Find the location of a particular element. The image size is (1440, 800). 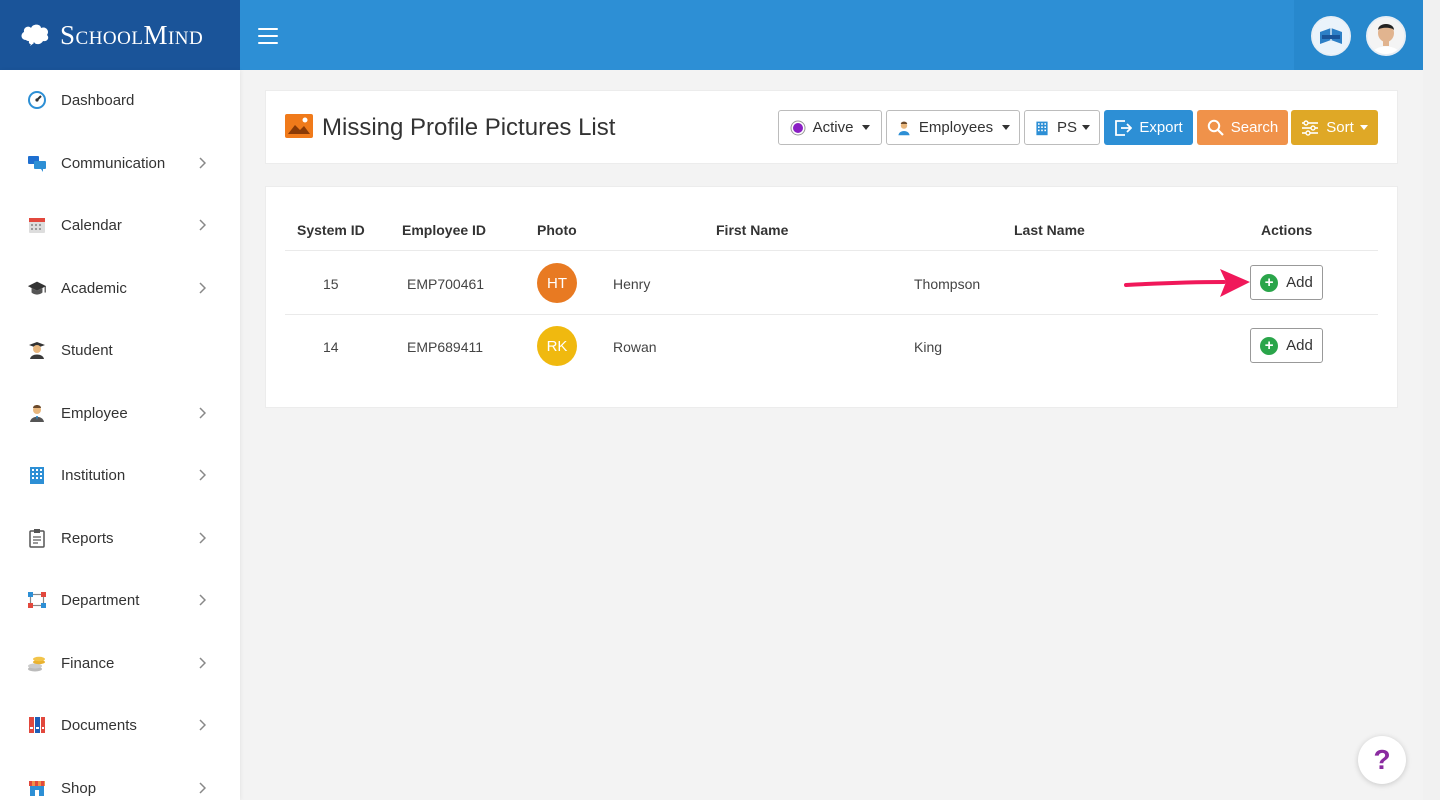

cell-employee-id: EMP689411 is located at coordinates (445, 347).